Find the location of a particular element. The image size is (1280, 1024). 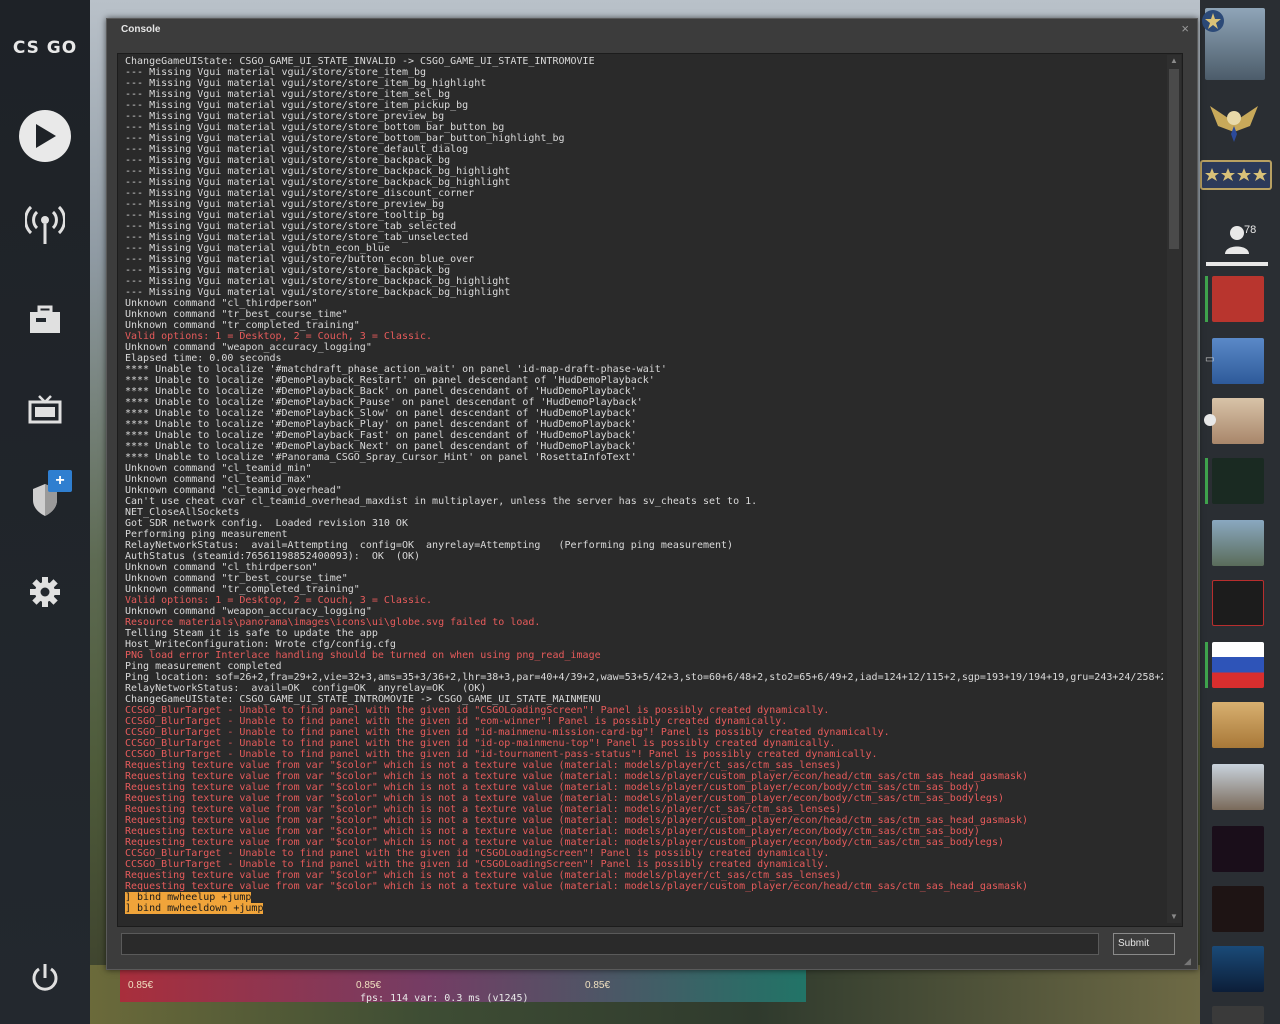

watch-button is located at coordinates (45, 410).